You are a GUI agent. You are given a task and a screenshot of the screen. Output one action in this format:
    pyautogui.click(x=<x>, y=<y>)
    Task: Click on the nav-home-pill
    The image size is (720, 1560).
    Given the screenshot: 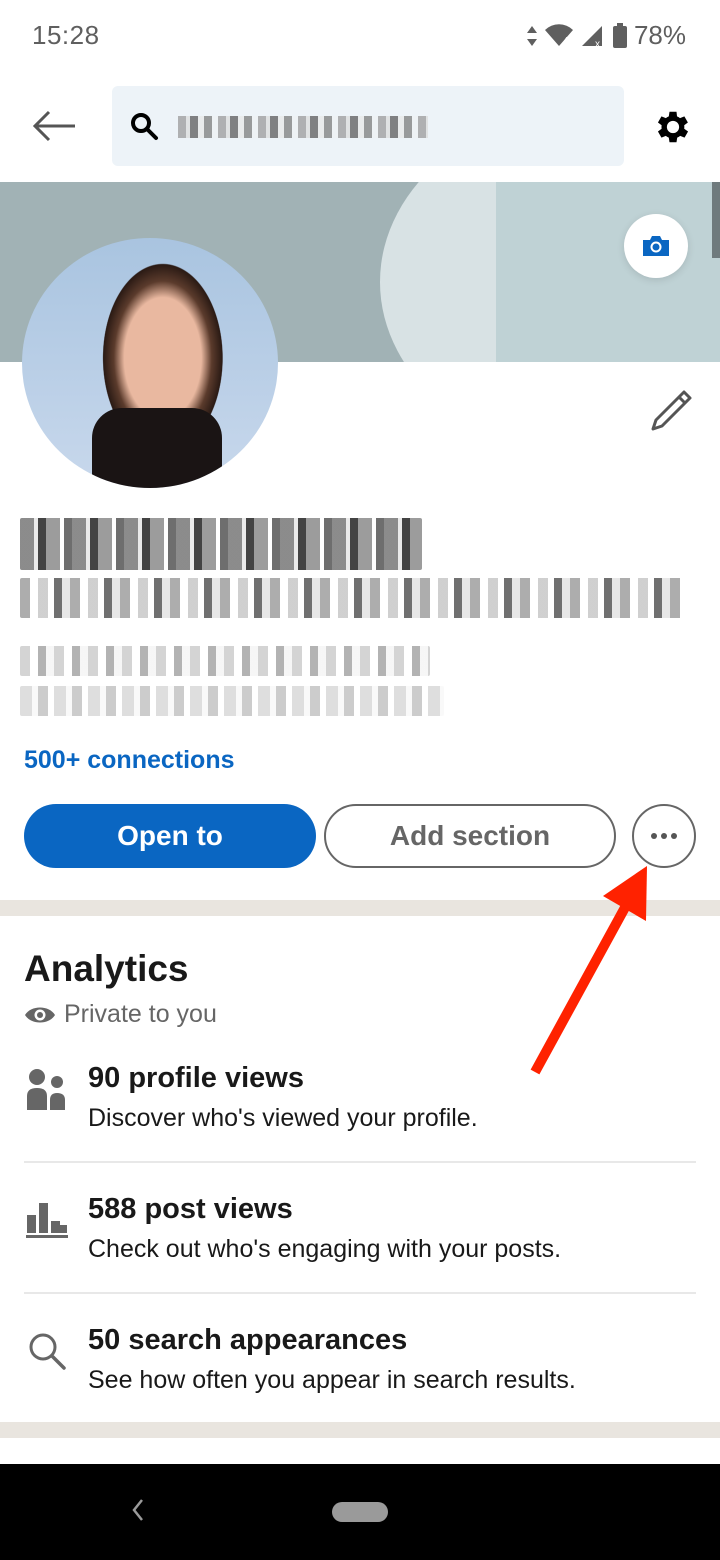 What is the action you would take?
    pyautogui.click(x=360, y=1512)
    